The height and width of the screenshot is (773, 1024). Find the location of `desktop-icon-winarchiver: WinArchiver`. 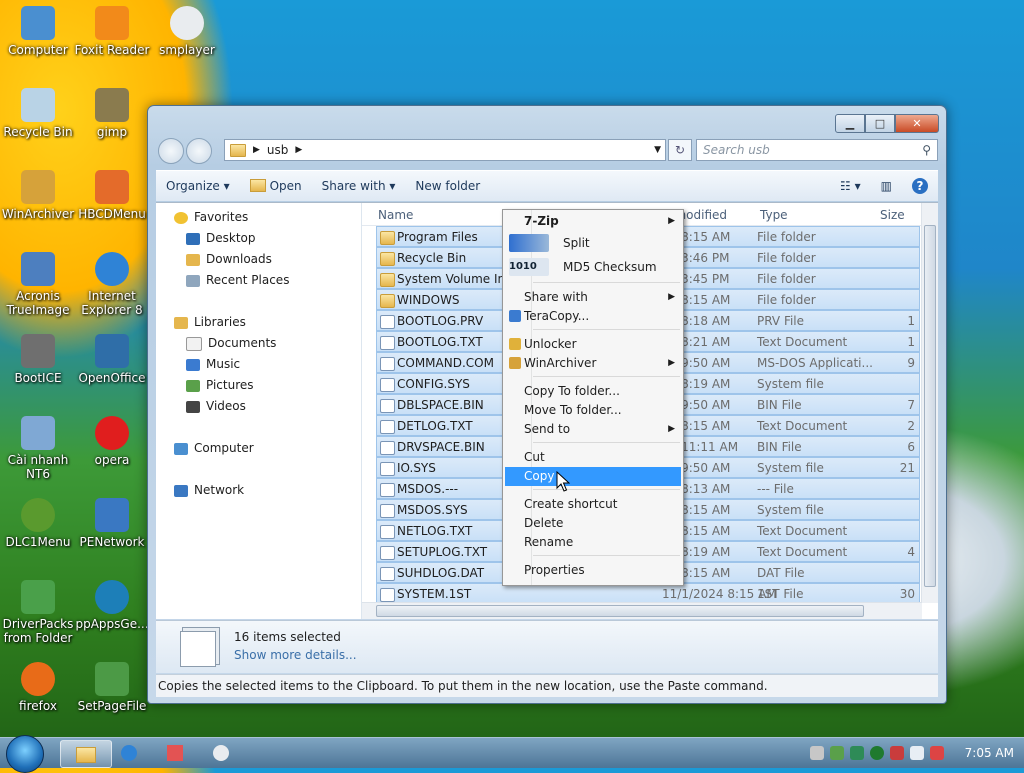

desktop-icon-winarchiver: WinArchiver is located at coordinates (38, 195).